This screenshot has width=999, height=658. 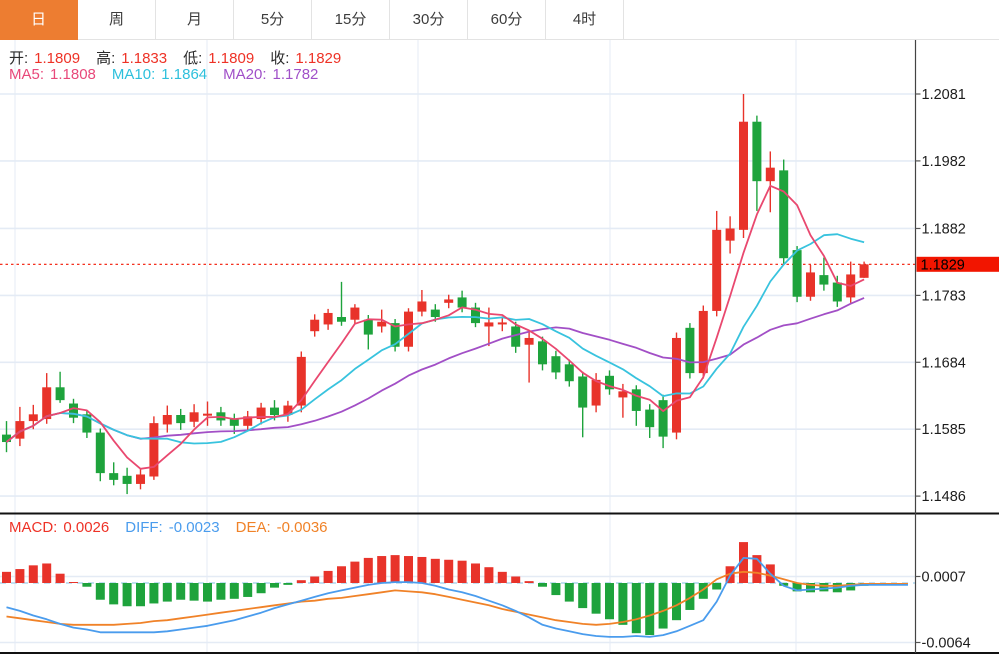 What do you see at coordinates (943, 265) in the screenshot?
I see `last-price-value: 1.1829` at bounding box center [943, 265].